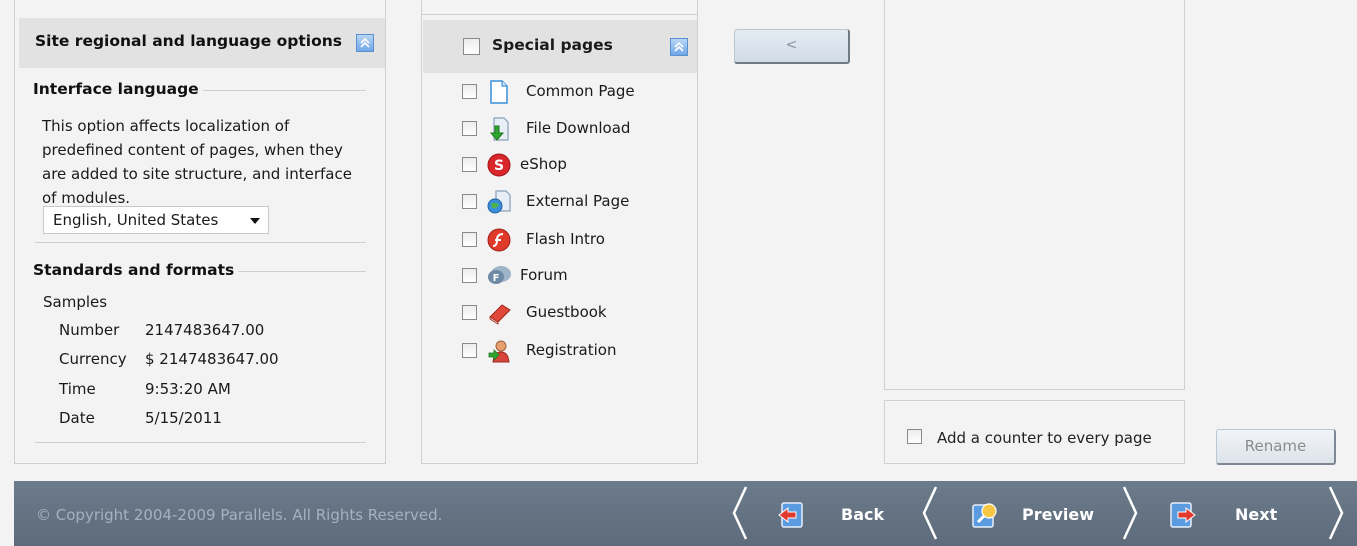 Image resolution: width=1357 pixels, height=546 pixels. I want to click on eshop-icon: S, so click(499, 165).